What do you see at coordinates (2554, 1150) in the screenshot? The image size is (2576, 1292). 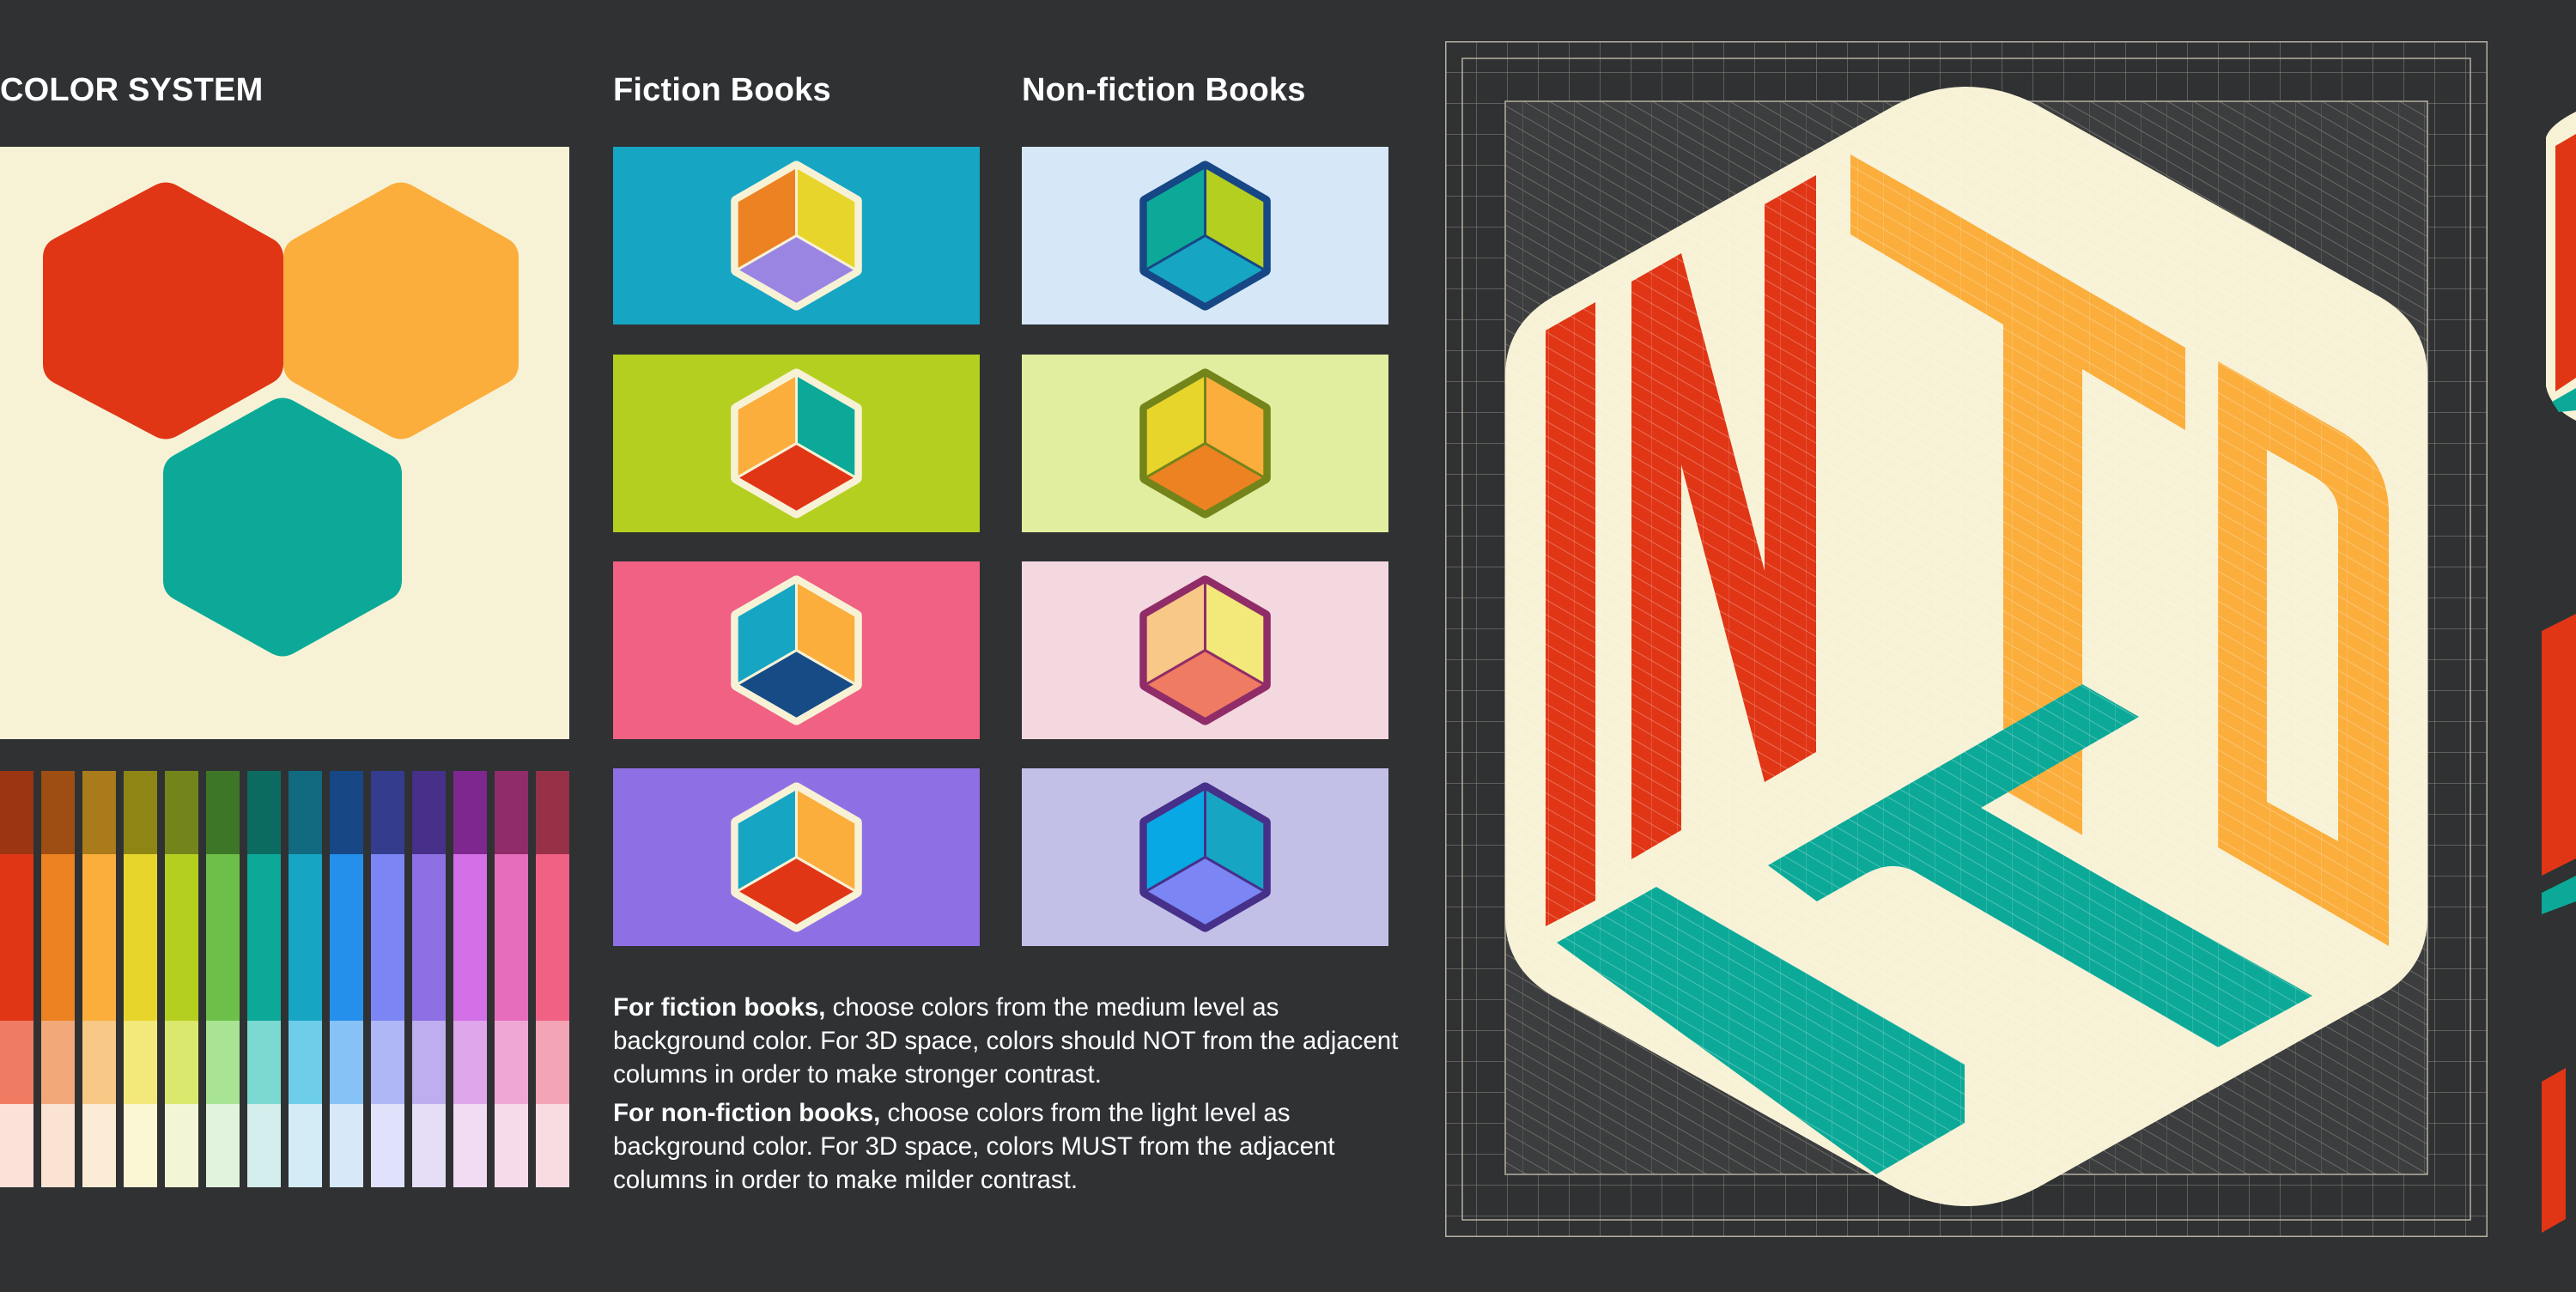 I see `edge-logo-red-bottom` at bounding box center [2554, 1150].